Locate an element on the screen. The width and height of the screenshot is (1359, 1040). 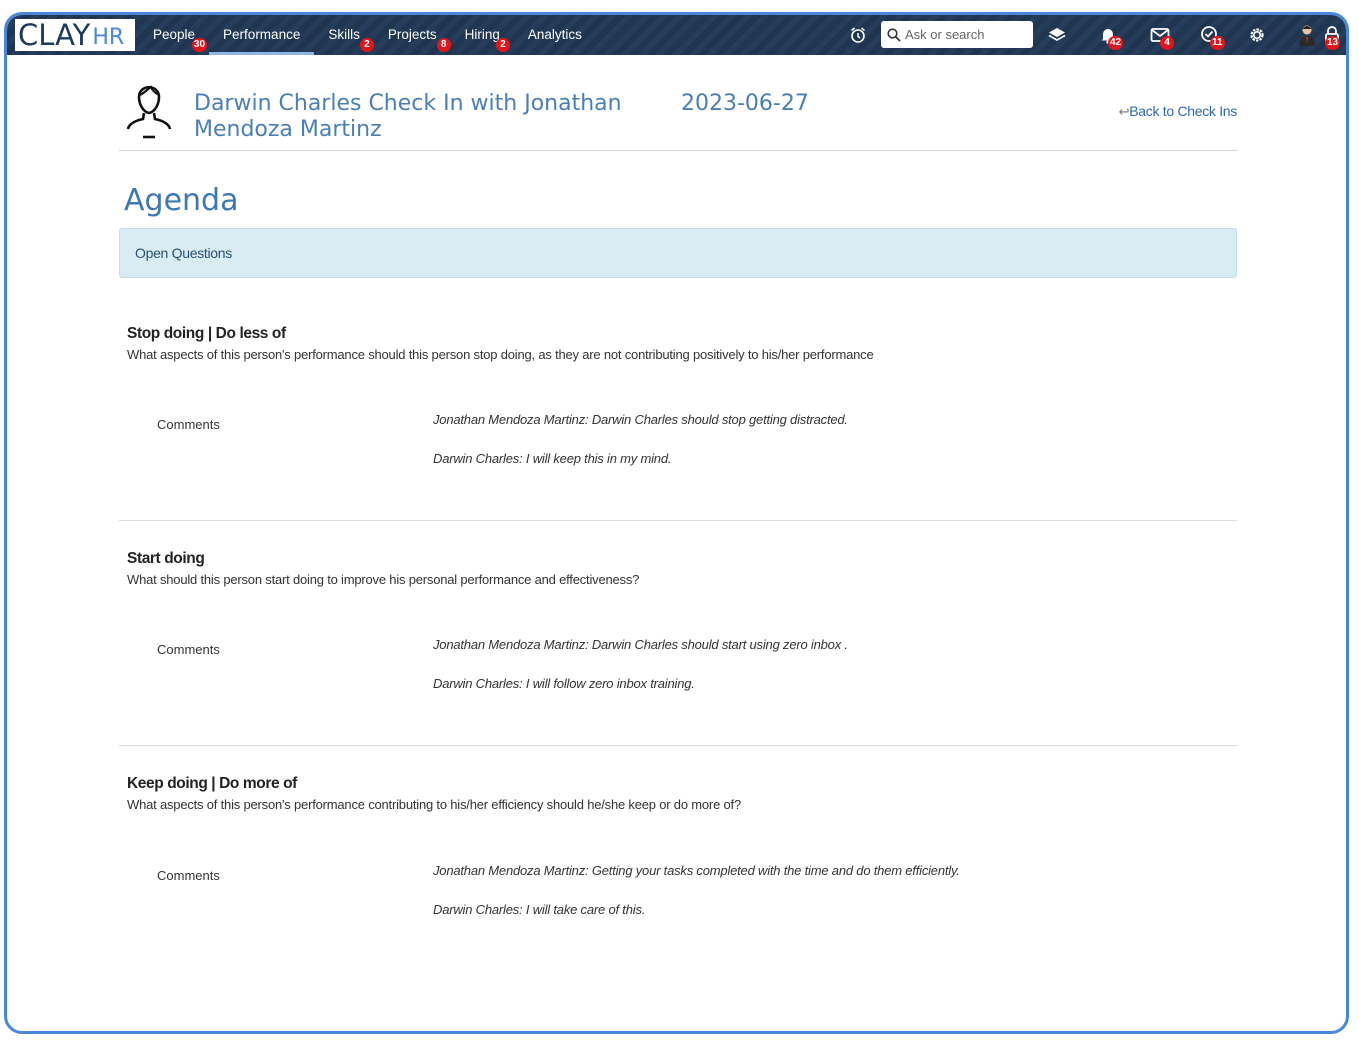
nav-performance-label: Performance is located at coordinates (262, 34).